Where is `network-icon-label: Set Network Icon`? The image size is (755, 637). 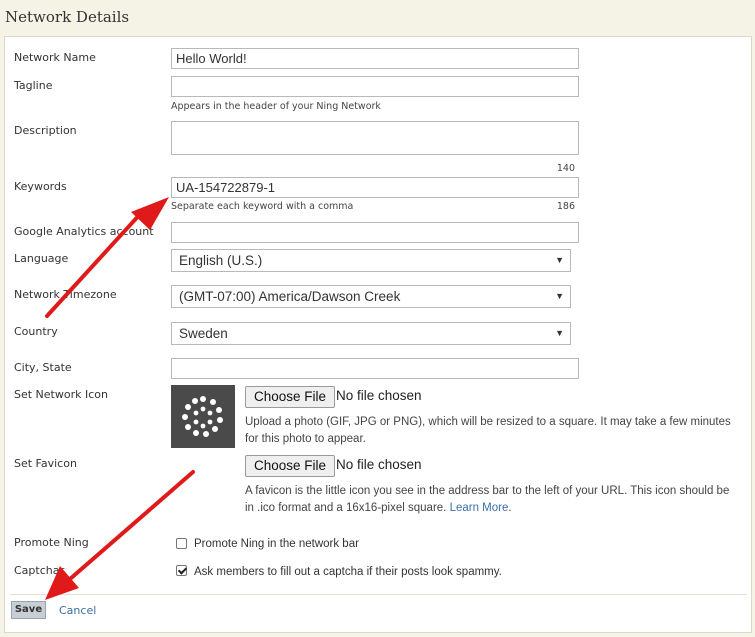
network-icon-label: Set Network Icon is located at coordinates (61, 394).